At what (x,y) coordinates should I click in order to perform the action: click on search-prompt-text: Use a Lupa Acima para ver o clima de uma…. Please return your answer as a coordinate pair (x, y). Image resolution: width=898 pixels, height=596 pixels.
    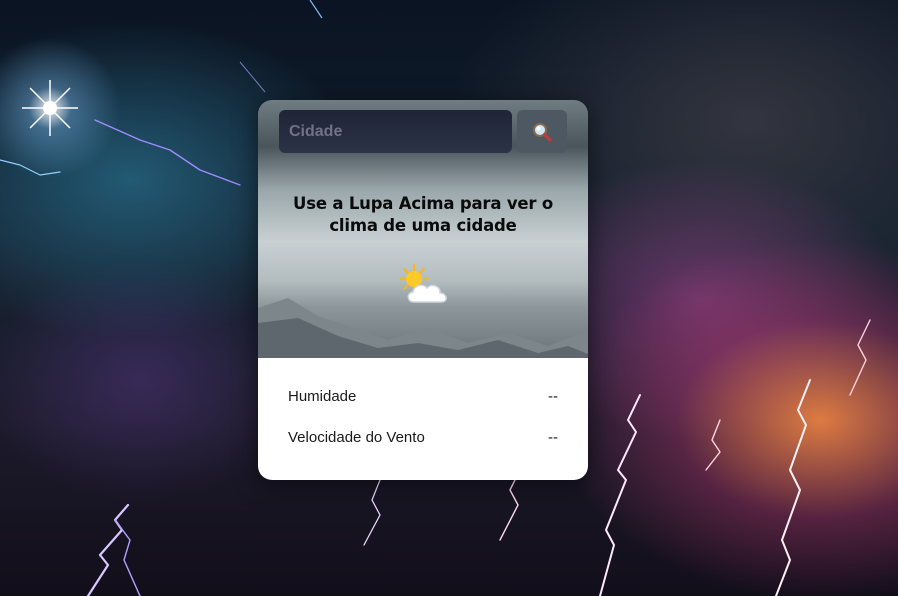
    Looking at the image, I should click on (423, 214).